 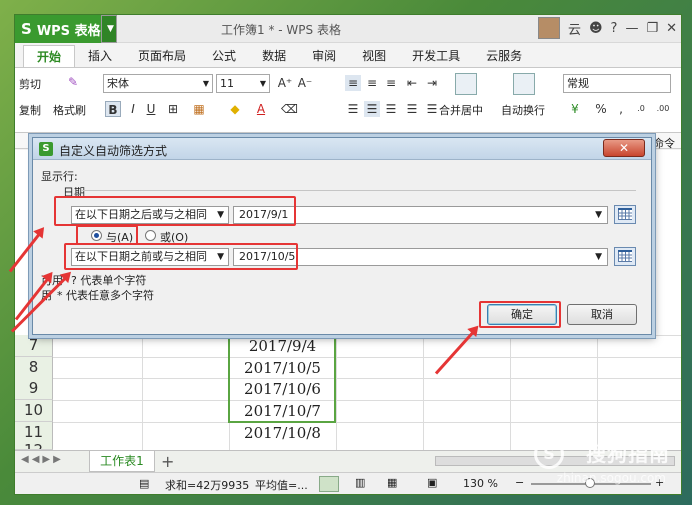 What do you see at coordinates (432, 482) in the screenshot?
I see `reading-mode-icon: ▣` at bounding box center [432, 482].